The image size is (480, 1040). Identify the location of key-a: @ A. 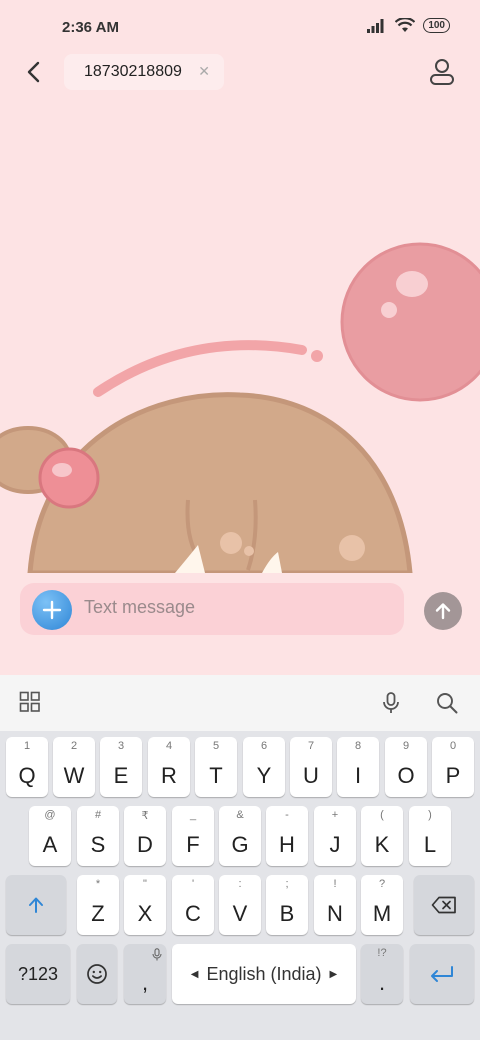
(50, 836).